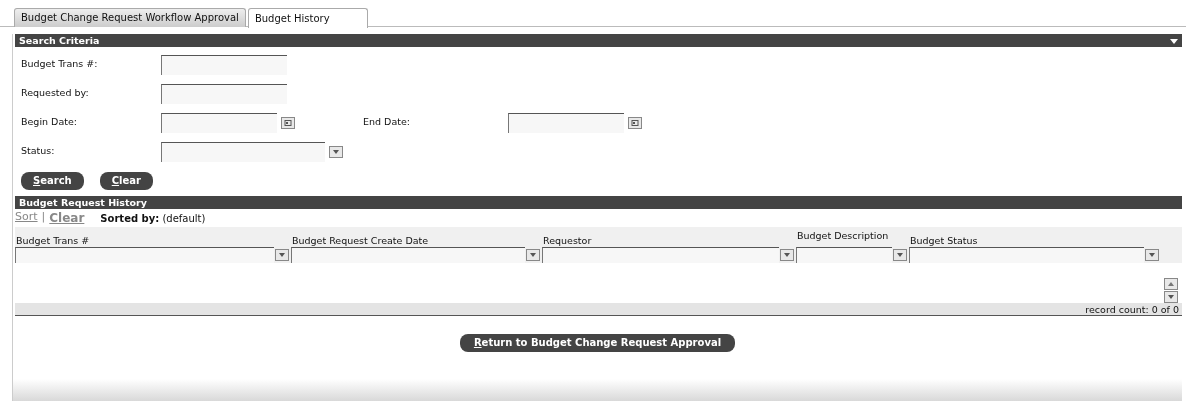 The image size is (1186, 401). What do you see at coordinates (851, 235) in the screenshot?
I see `column-header: Budget Description` at bounding box center [851, 235].